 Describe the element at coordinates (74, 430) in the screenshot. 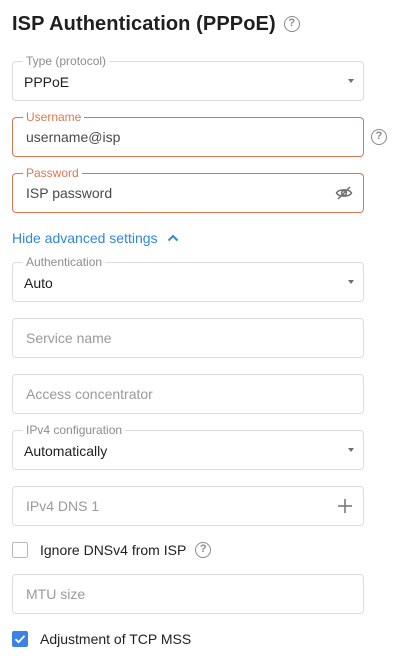

I see `ipv4-configuration-legend: IPv4 configuration` at that location.